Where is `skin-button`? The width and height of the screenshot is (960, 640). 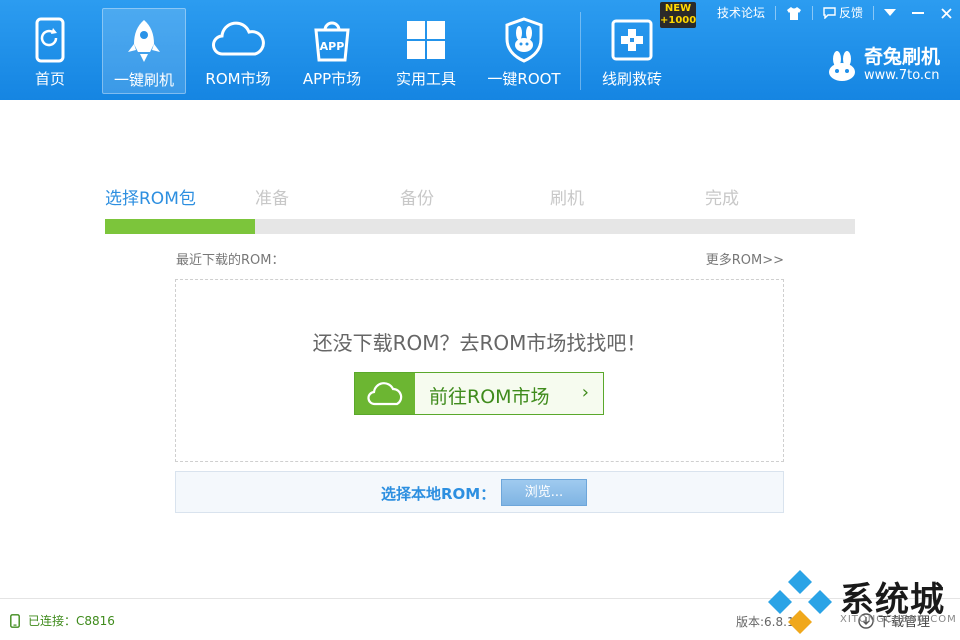 skin-button is located at coordinates (794, 13).